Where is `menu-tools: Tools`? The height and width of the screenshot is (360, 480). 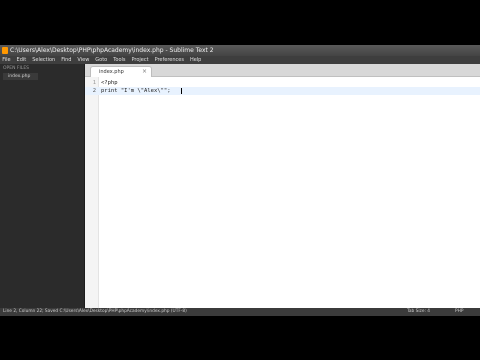
menu-tools: Tools is located at coordinates (119, 60).